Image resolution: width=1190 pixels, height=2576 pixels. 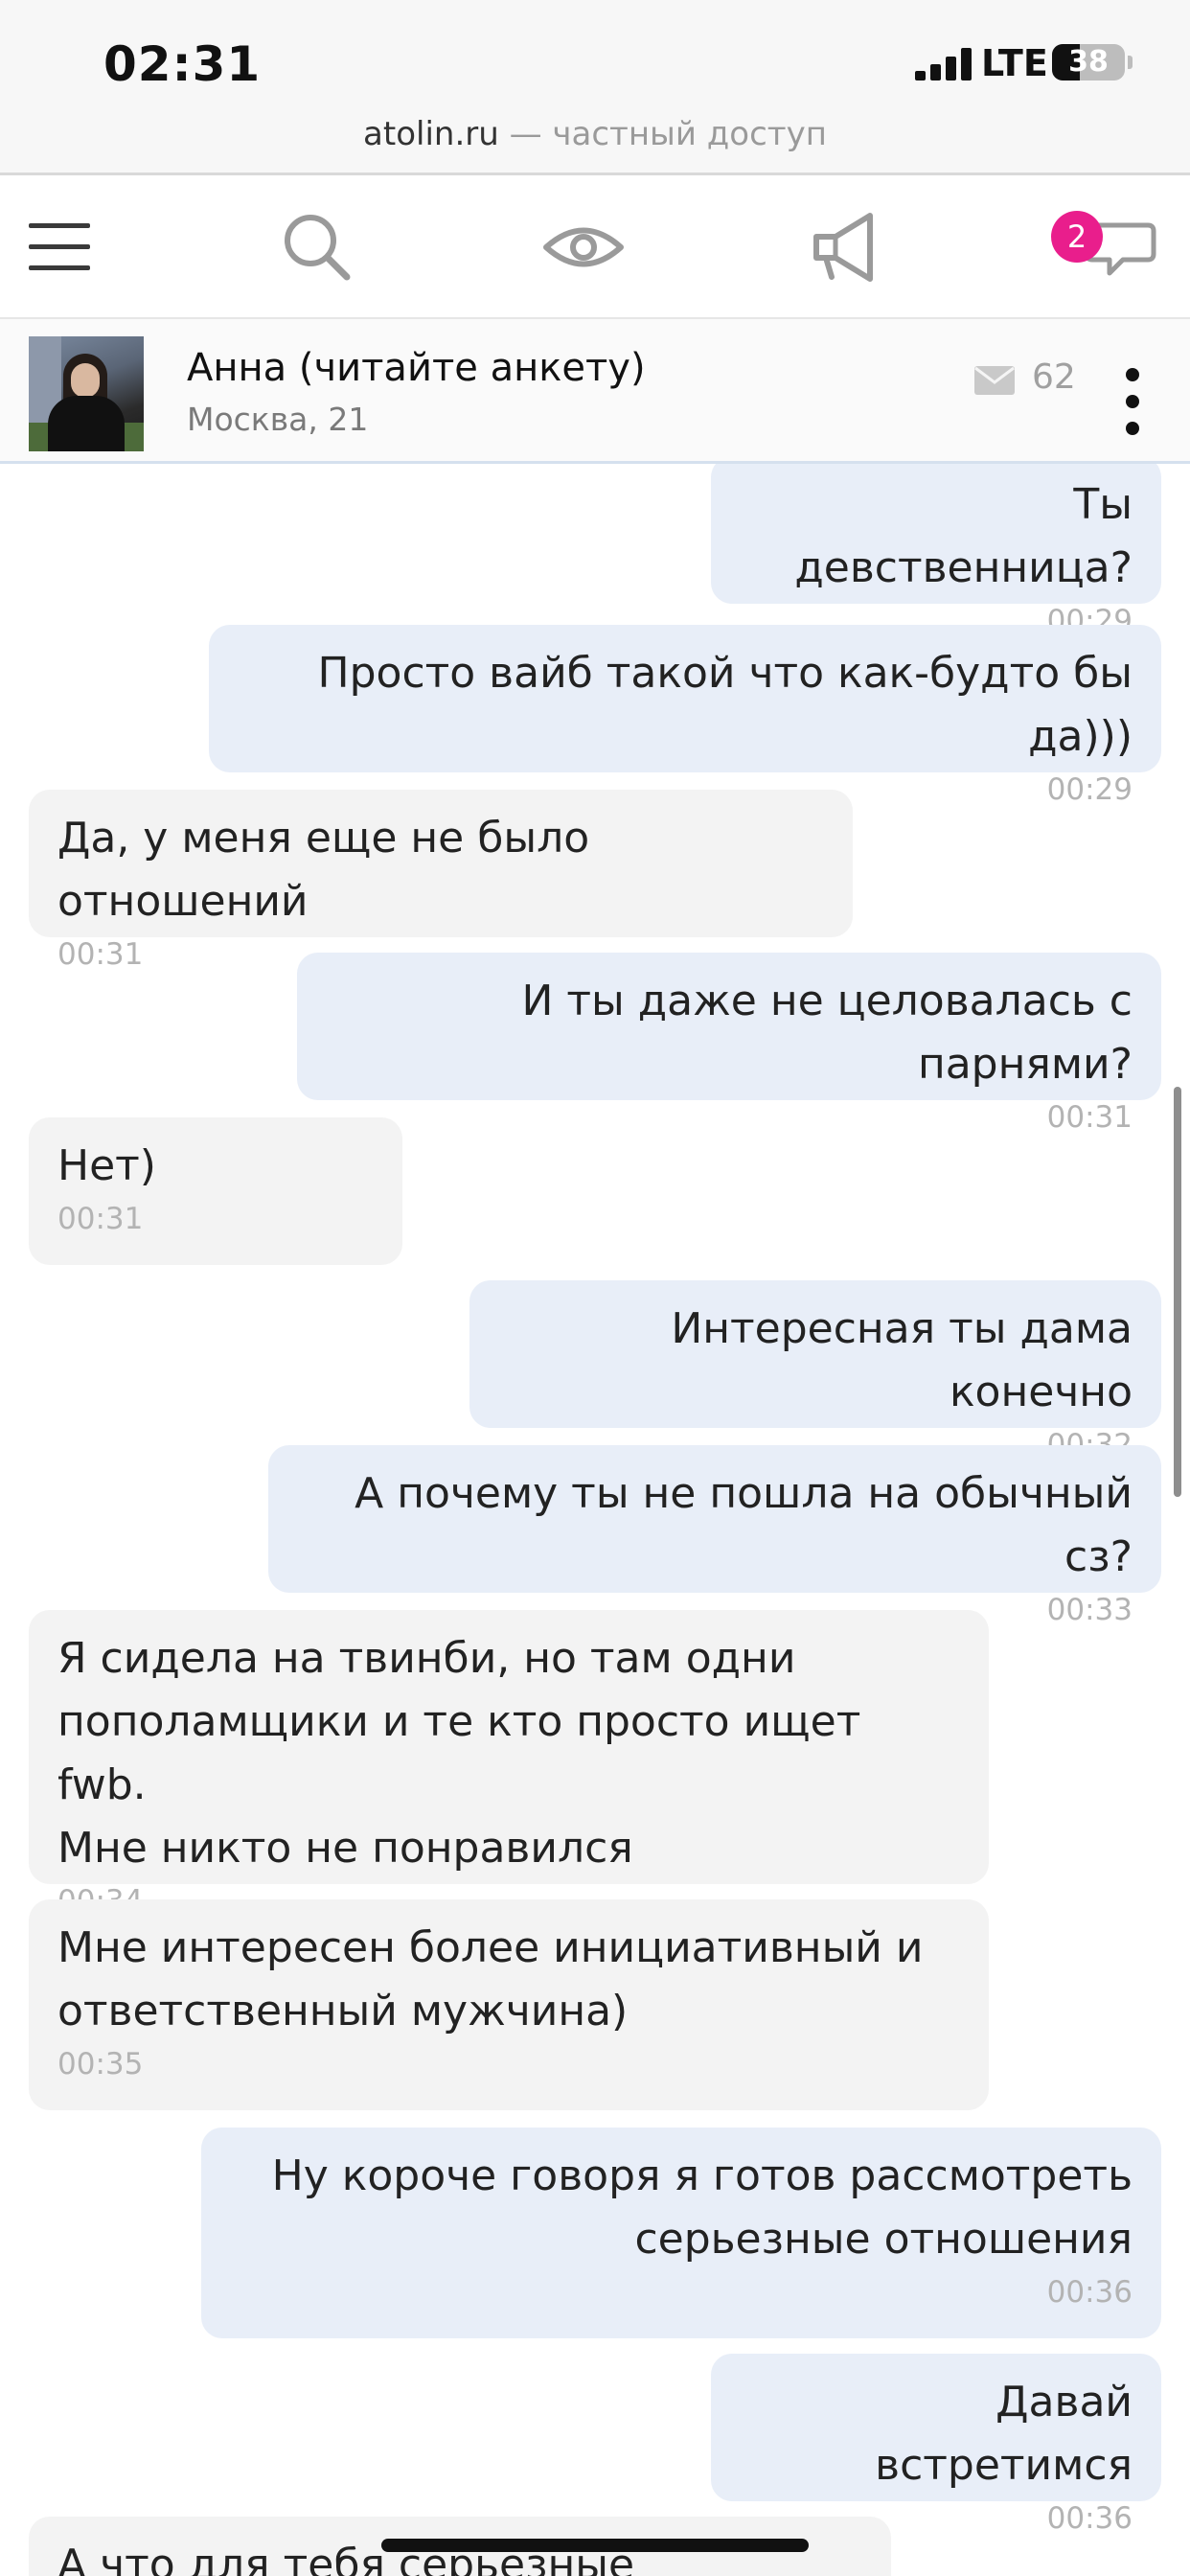 I want to click on battery-icon: 38, so click(x=1089, y=62).